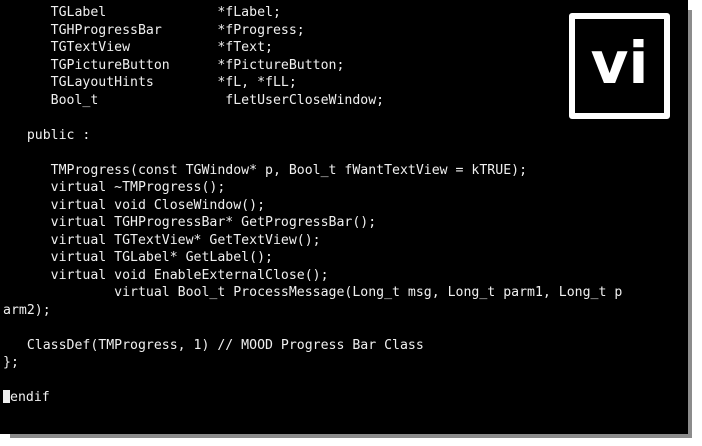 The image size is (702, 446). What do you see at coordinates (150, 82) in the screenshot?
I see `code-line: TGLayoutHints *fL, *fLL;` at bounding box center [150, 82].